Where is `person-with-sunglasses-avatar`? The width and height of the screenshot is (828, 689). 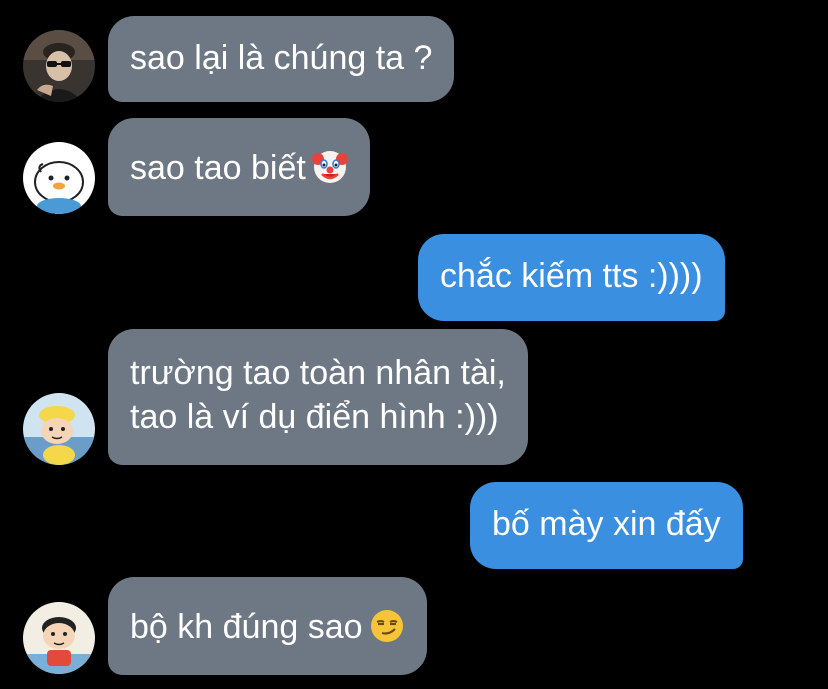 person-with-sunglasses-avatar is located at coordinates (59, 66).